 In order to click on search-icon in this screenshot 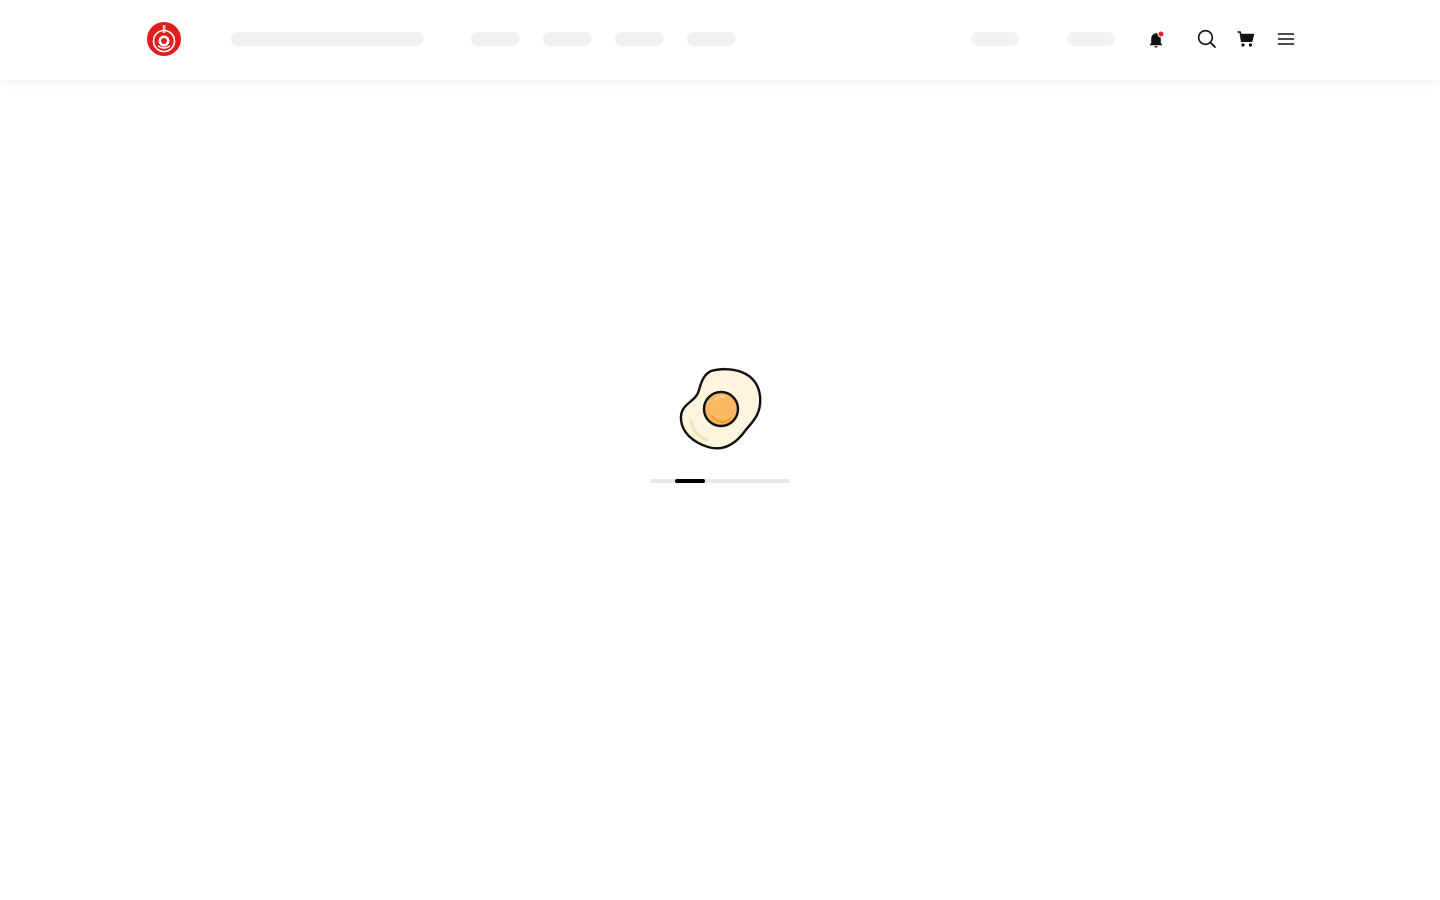, I will do `click(1207, 39)`.